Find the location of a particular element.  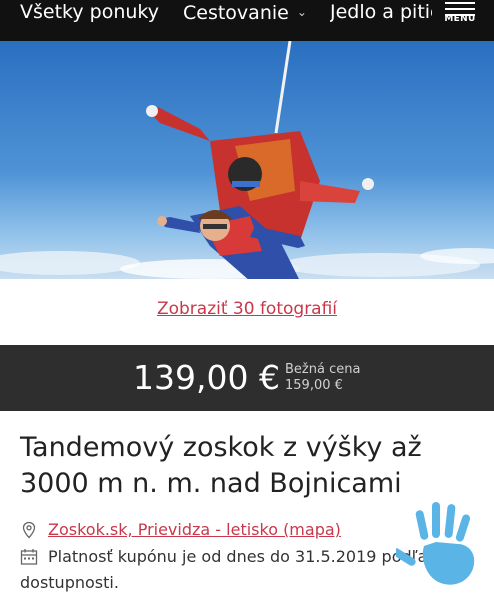

current-price: 139,00 € is located at coordinates (206, 377).